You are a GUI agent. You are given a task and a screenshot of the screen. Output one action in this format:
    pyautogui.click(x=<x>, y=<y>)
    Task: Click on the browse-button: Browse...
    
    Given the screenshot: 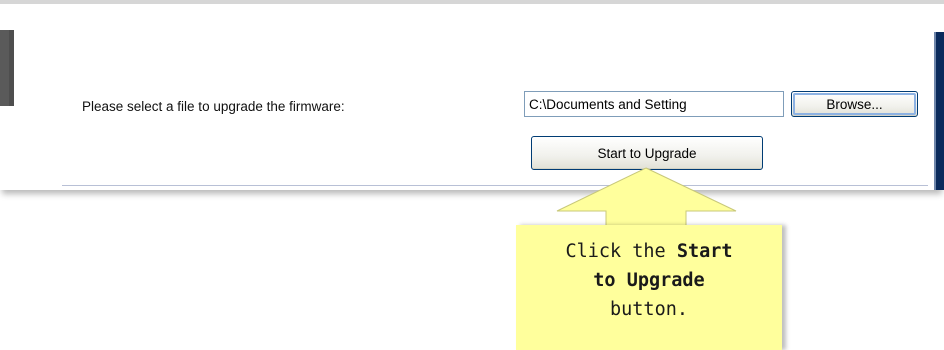 What is the action you would take?
    pyautogui.click(x=854, y=104)
    